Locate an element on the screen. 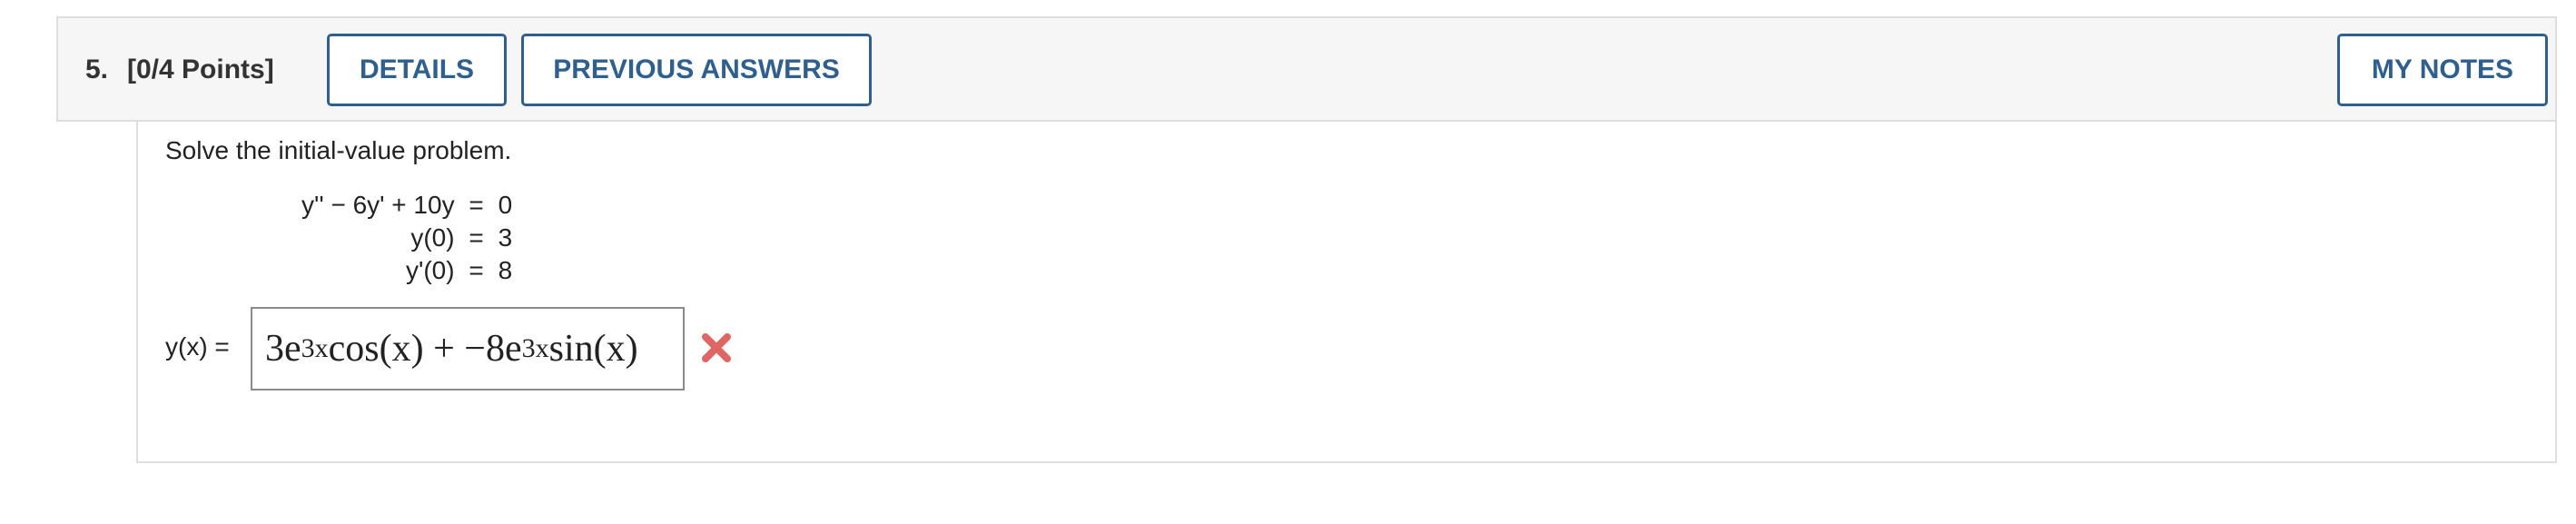 The height and width of the screenshot is (524, 2576). previous-answers-button: PREVIOUS ANSWERS is located at coordinates (696, 70).